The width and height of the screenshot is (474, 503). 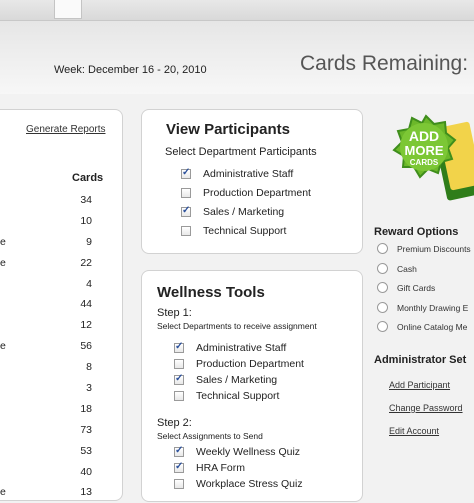 I want to click on vp-option-label: Administrative Staff, so click(x=248, y=174).